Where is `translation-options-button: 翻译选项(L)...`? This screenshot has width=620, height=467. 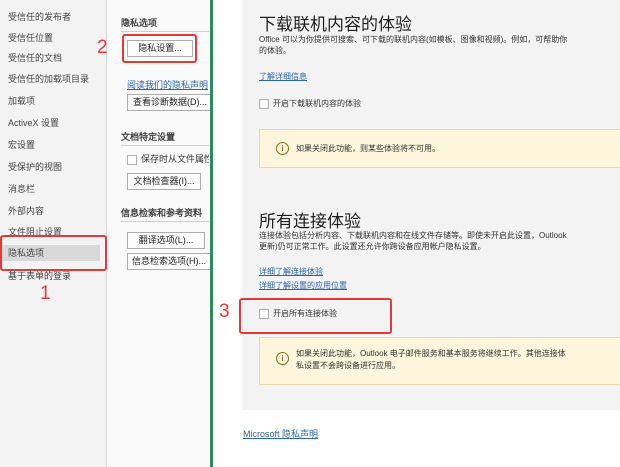 translation-options-button: 翻译选项(L)... is located at coordinates (166, 240).